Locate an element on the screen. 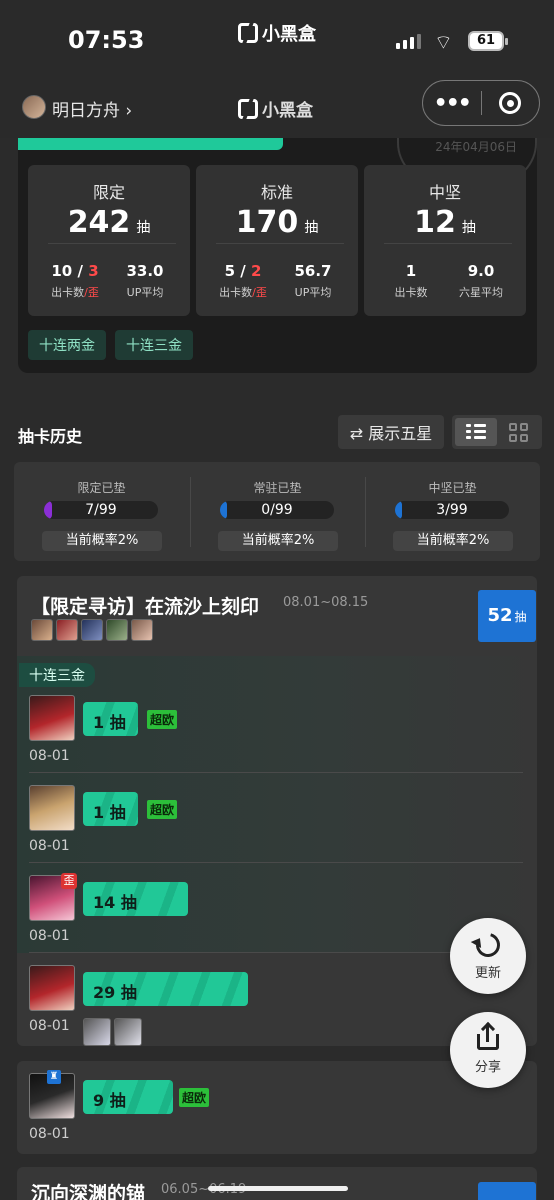  signal-icon is located at coordinates (408, 41).